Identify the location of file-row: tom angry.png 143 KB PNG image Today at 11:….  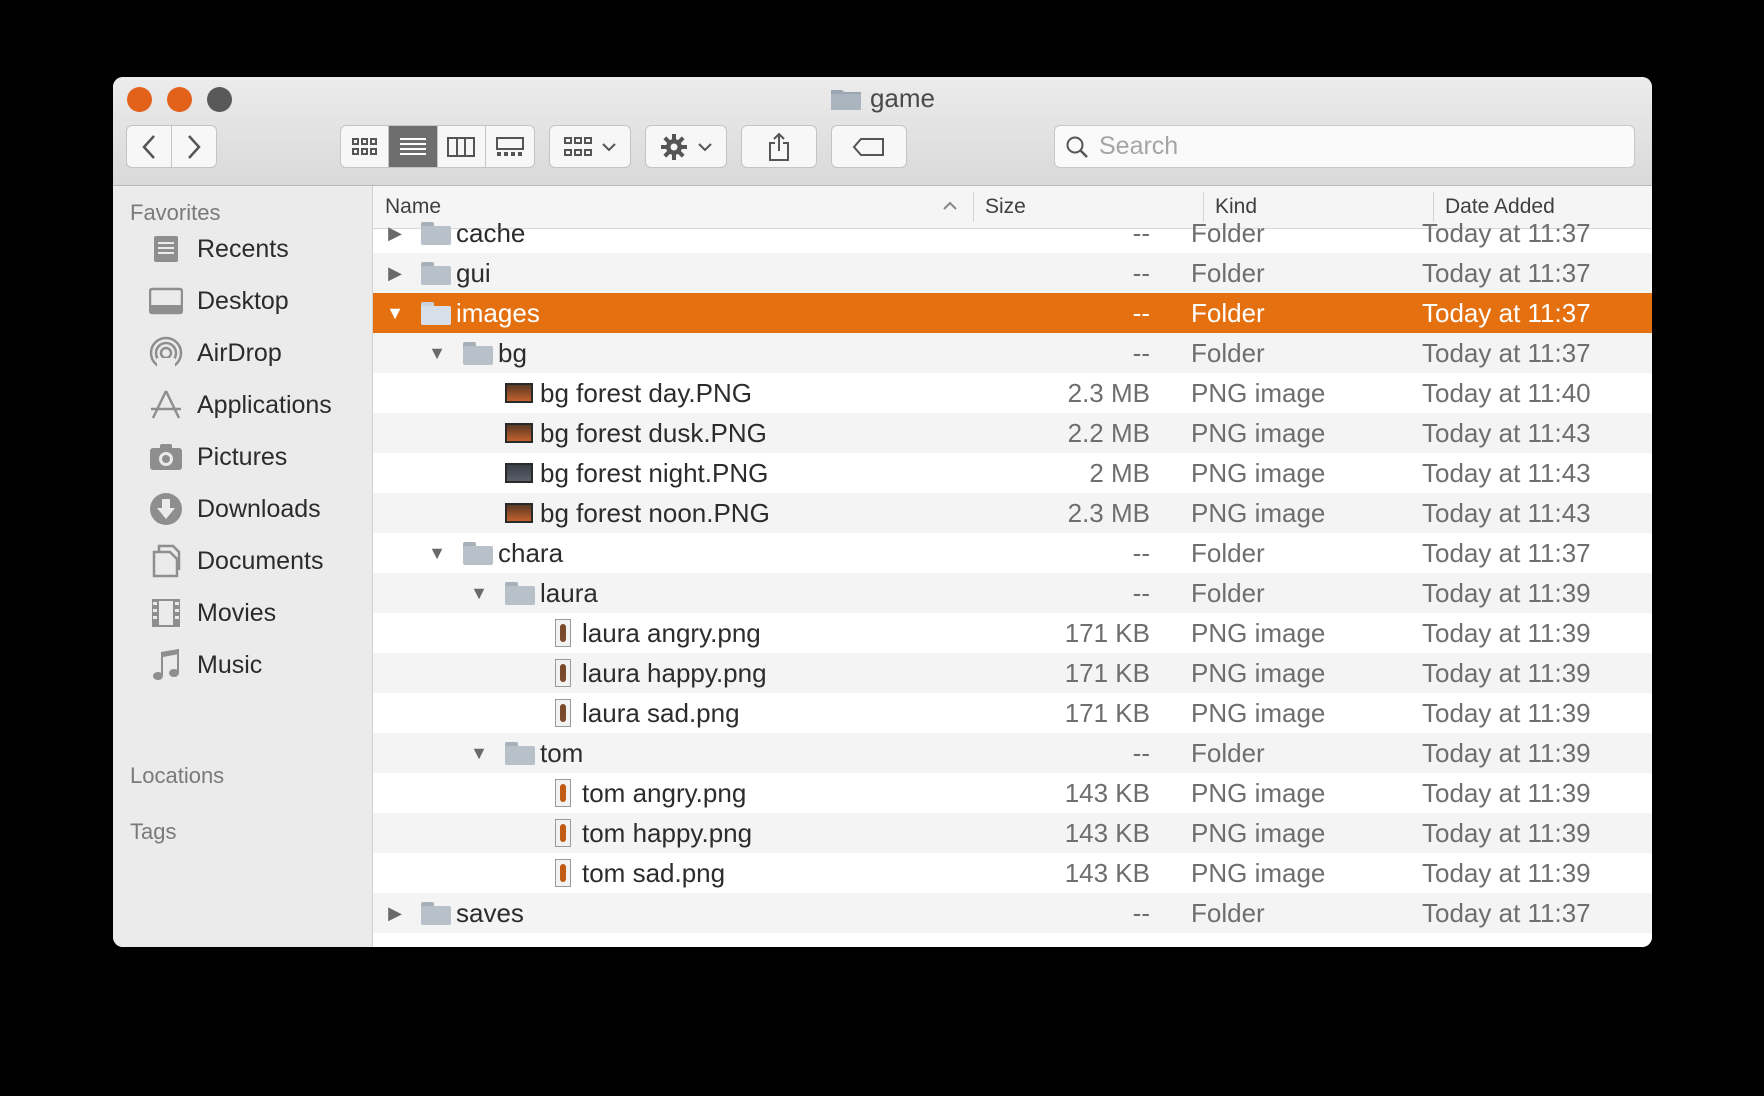
(1012, 793).